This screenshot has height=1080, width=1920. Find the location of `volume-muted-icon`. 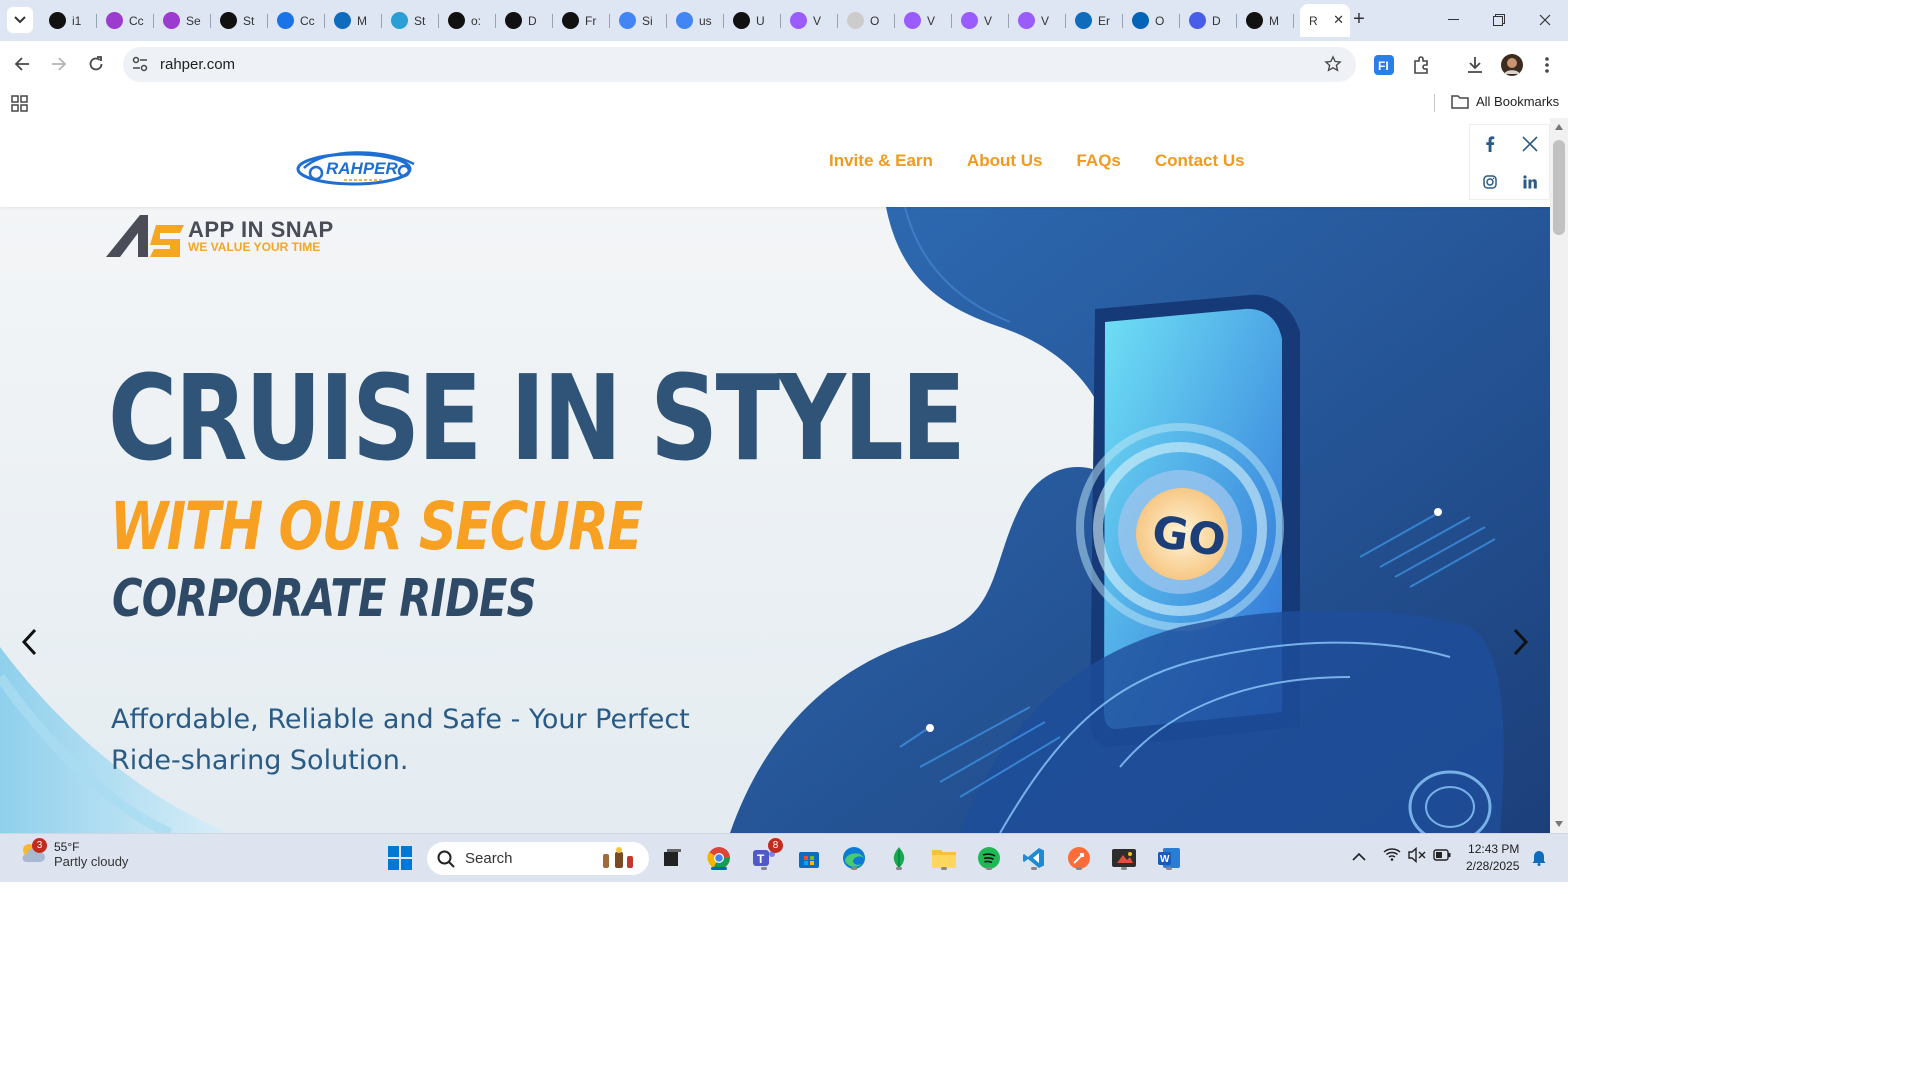

volume-muted-icon is located at coordinates (1417, 855).